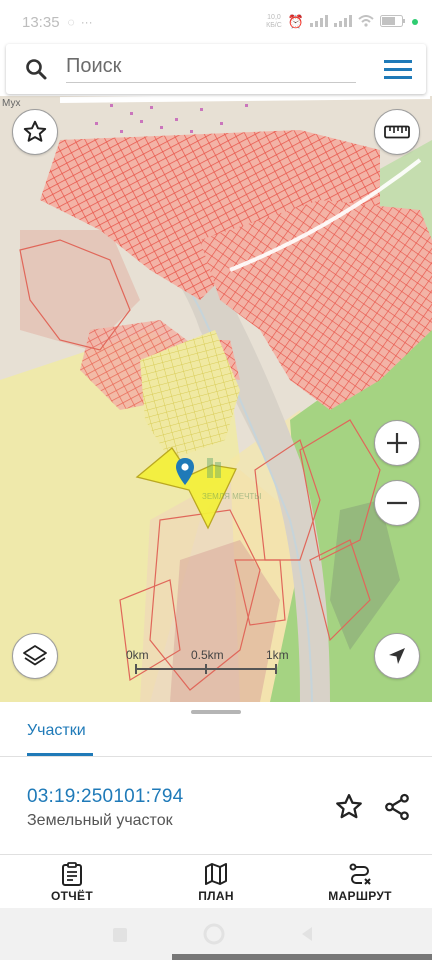  I want to click on favorite-parcel-button, so click(349, 809).